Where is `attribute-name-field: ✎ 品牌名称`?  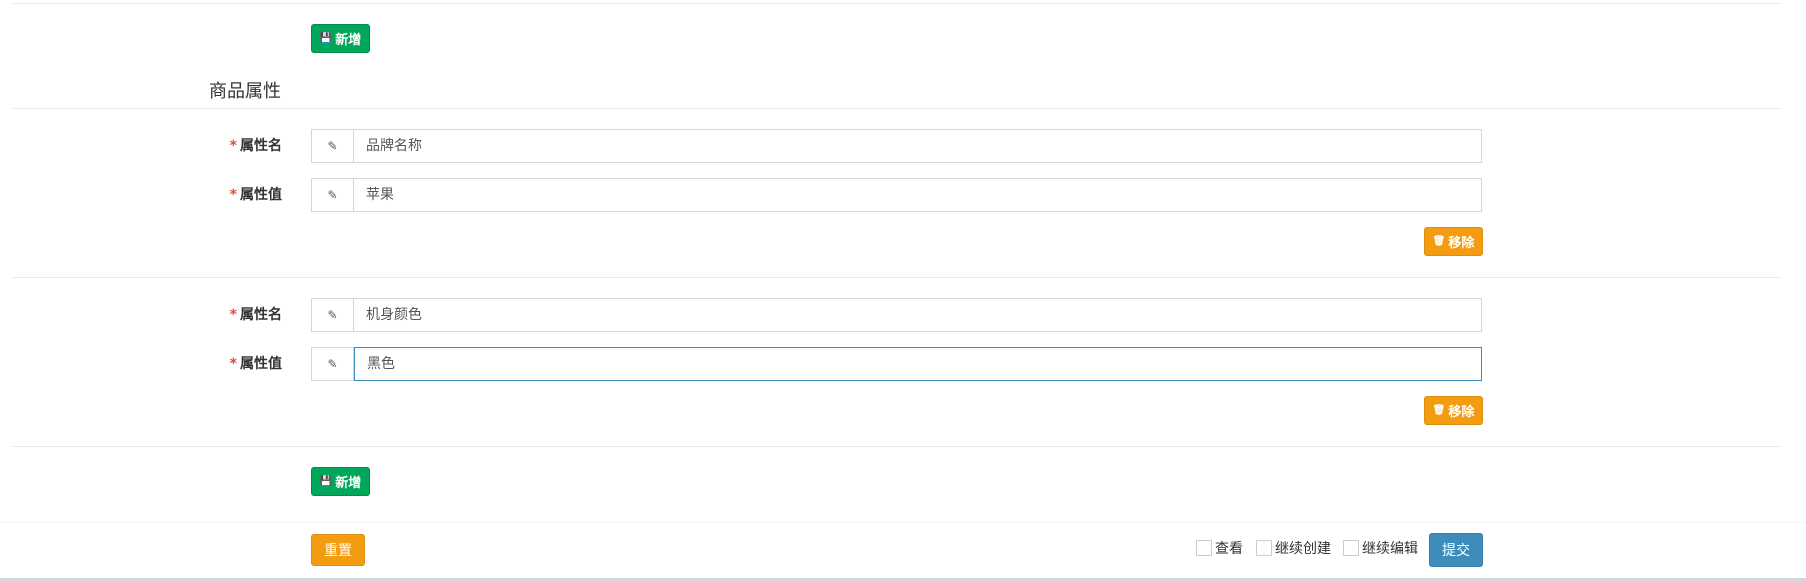 attribute-name-field: ✎ 品牌名称 is located at coordinates (896, 146).